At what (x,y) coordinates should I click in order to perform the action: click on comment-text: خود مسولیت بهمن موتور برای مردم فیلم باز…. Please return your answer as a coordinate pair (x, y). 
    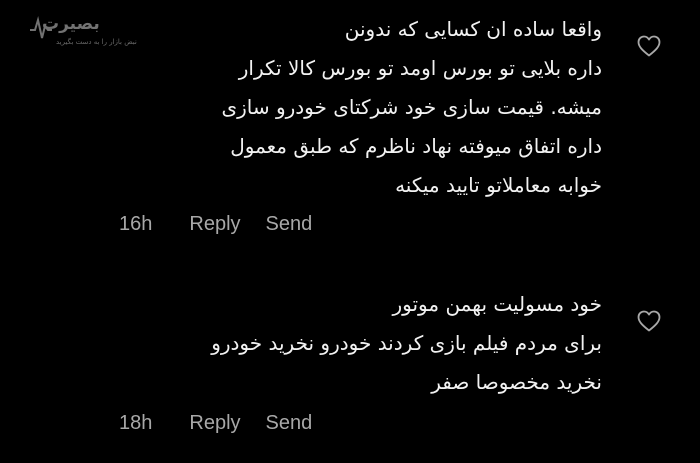
    Looking at the image, I should click on (406, 343).